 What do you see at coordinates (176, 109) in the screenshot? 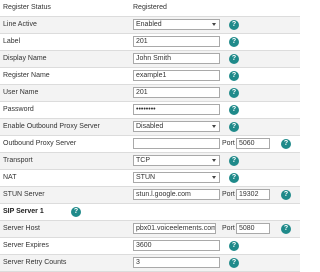
I see `password-input: ••••••••` at bounding box center [176, 109].